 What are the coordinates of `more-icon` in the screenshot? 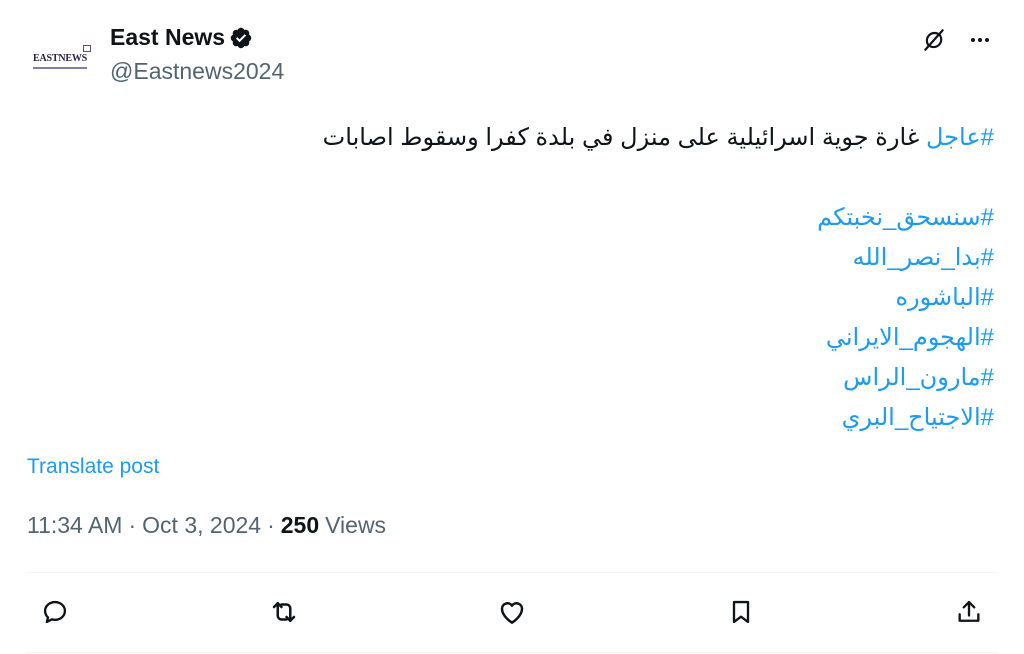 It's located at (980, 40).